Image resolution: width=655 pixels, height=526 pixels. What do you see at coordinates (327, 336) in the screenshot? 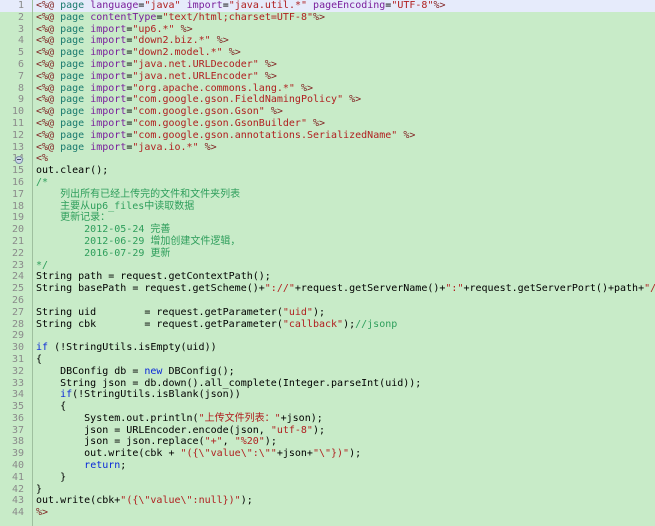
I see `code-line: 29` at bounding box center [327, 336].